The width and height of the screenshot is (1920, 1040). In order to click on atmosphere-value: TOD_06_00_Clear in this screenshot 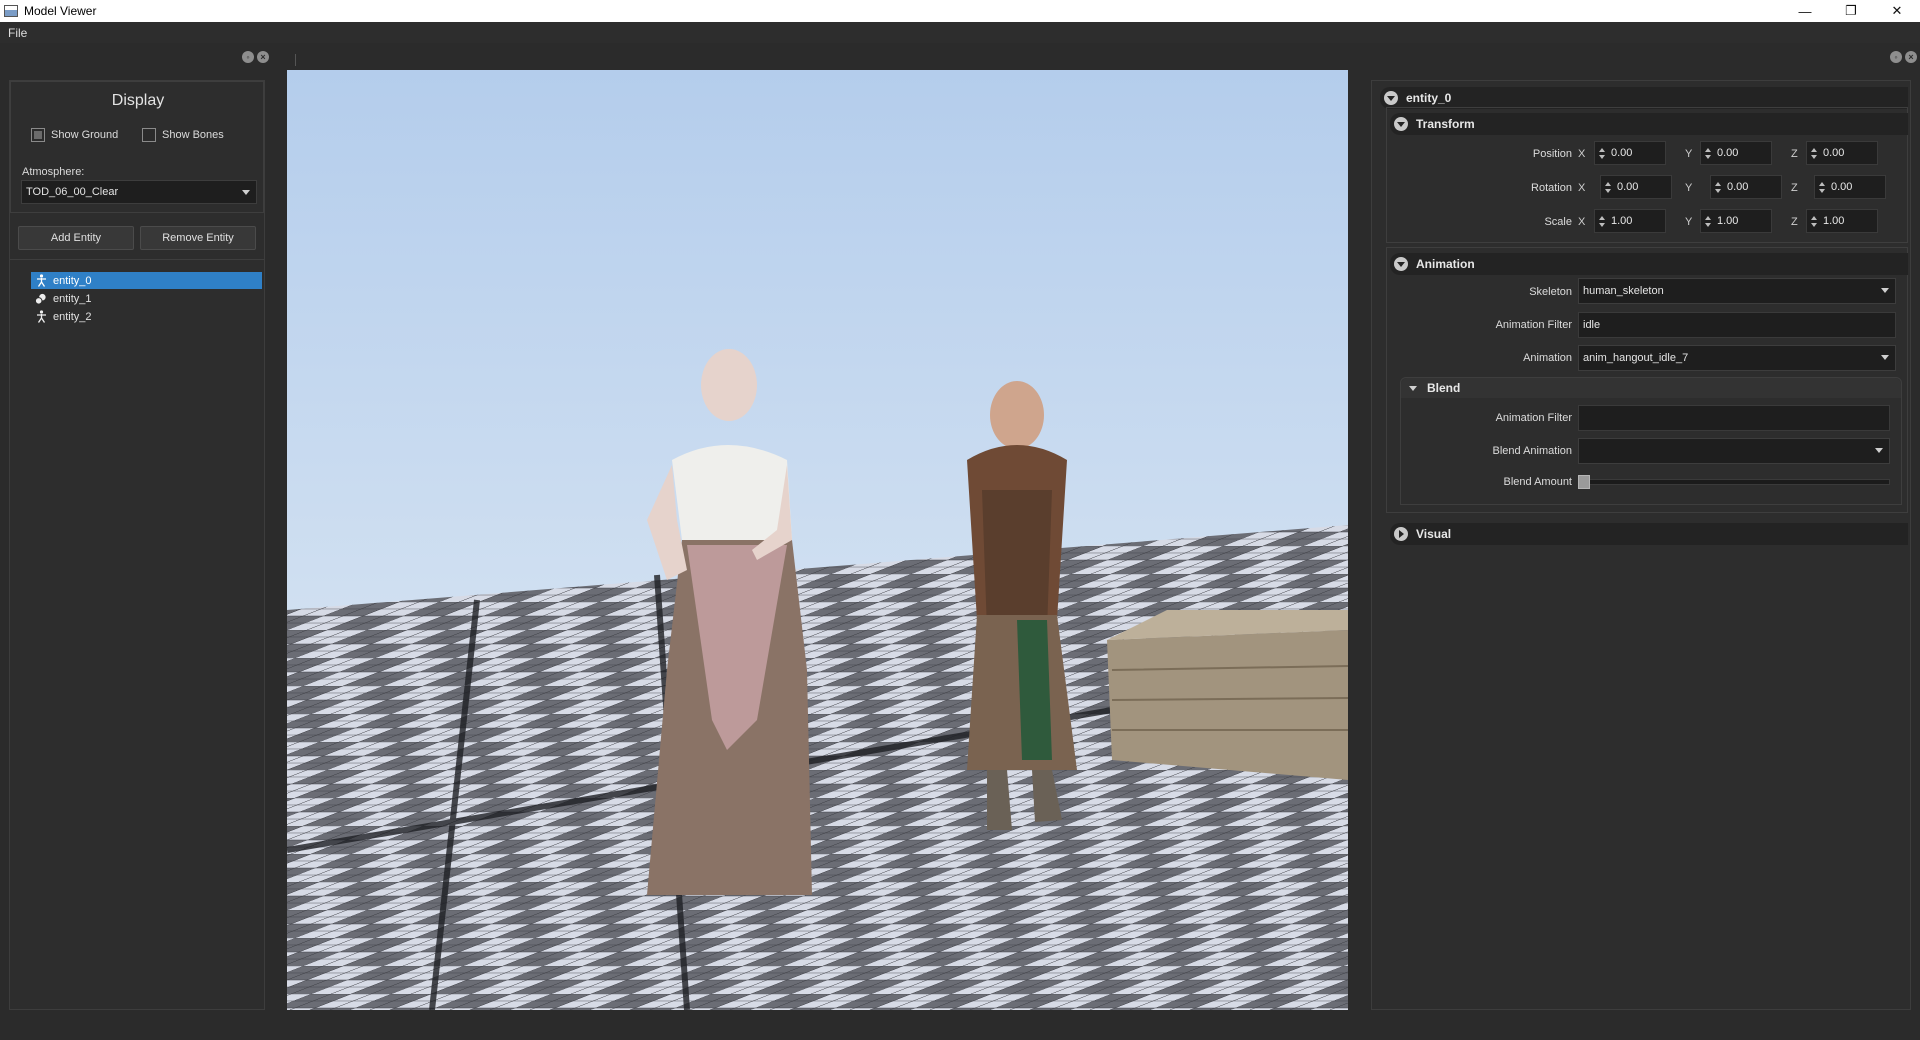, I will do `click(72, 192)`.